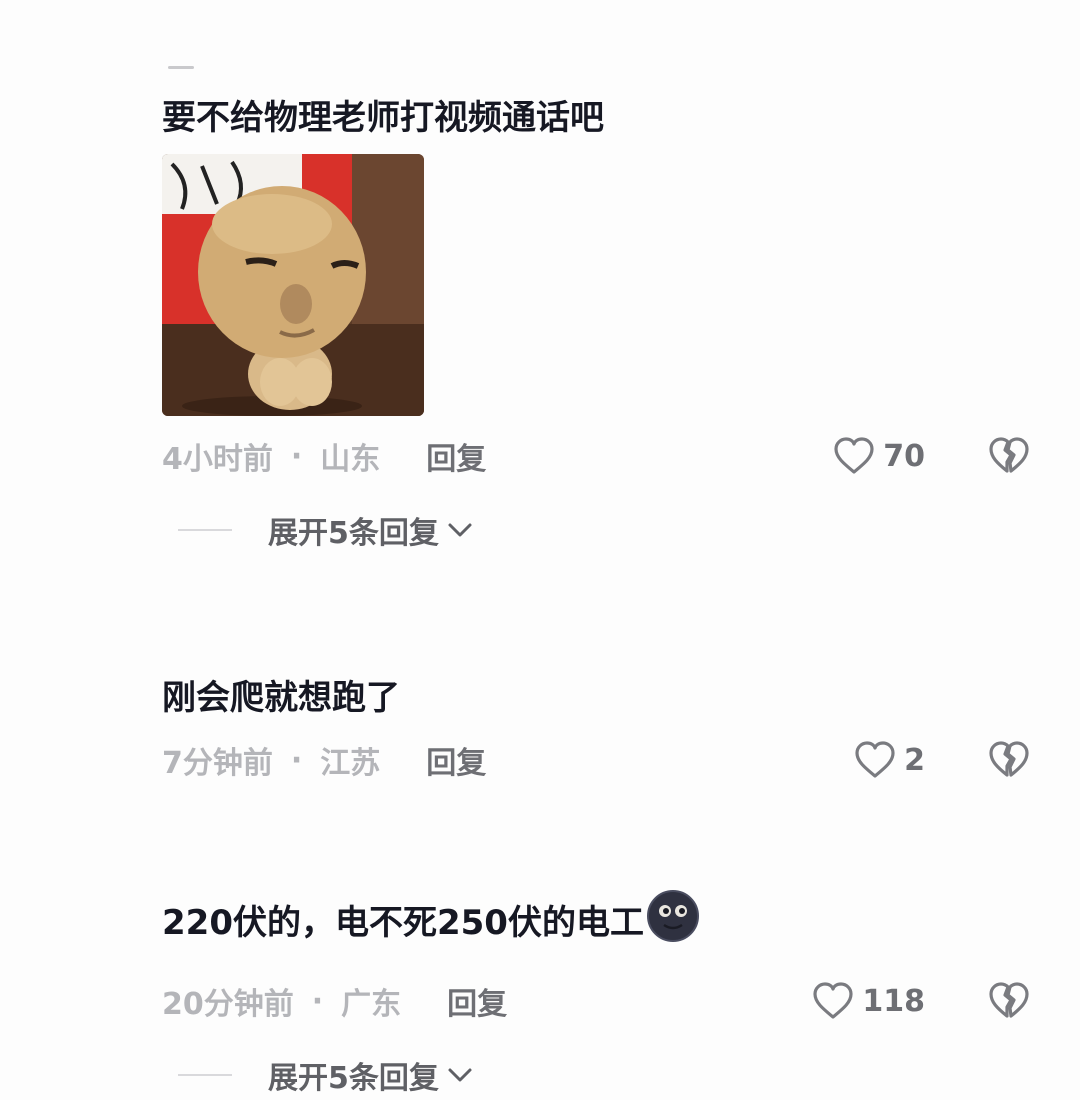 The width and height of the screenshot is (1080, 1100). What do you see at coordinates (893, 1001) in the screenshot?
I see `like-count: 118` at bounding box center [893, 1001].